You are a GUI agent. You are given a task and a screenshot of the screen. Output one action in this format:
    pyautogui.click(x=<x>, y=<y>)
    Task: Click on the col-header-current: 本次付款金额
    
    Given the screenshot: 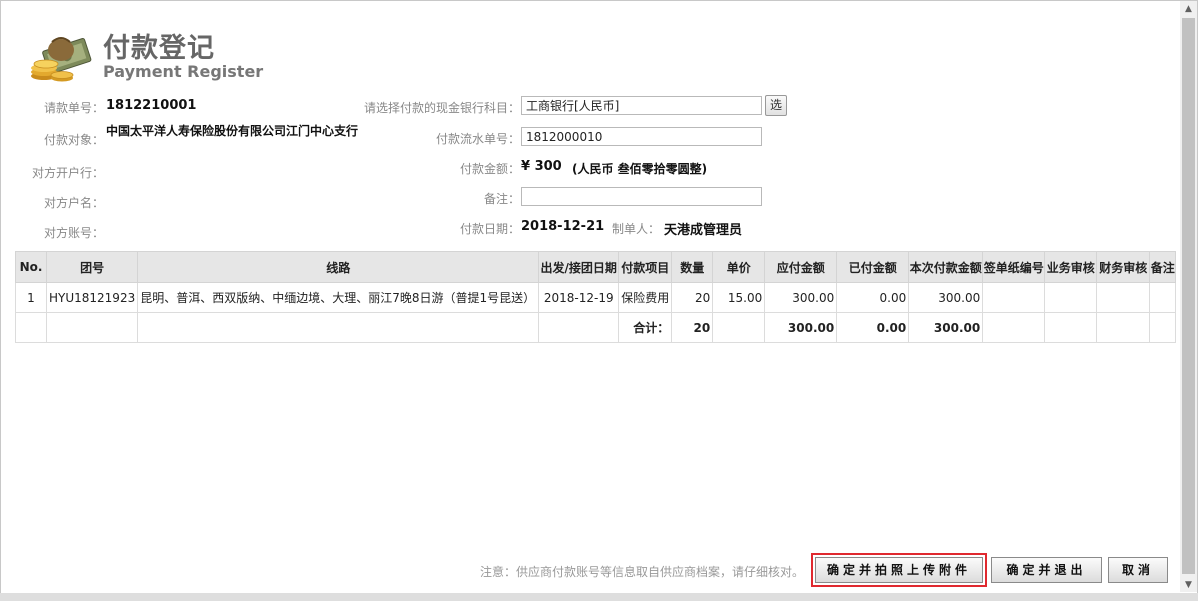 What is the action you would take?
    pyautogui.click(x=946, y=267)
    